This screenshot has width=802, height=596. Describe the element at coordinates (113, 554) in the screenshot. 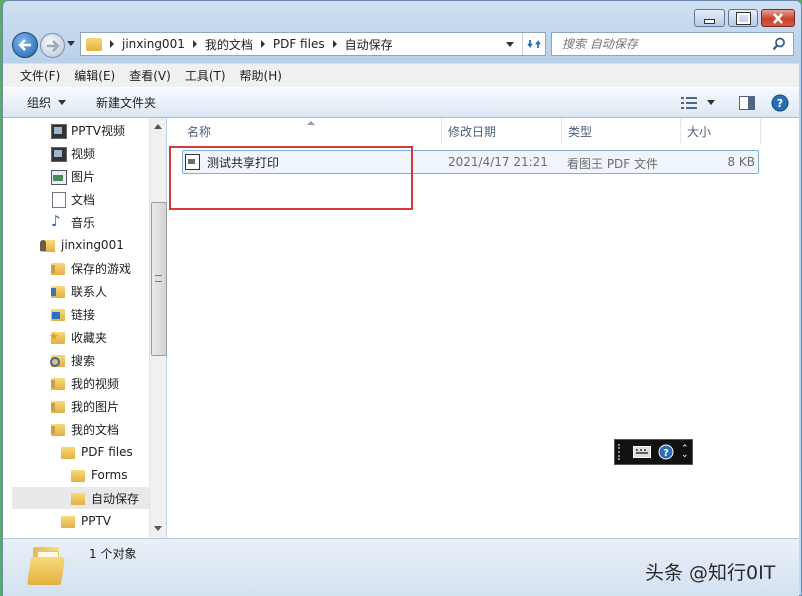

I see `item-count: 1 个对象` at that location.